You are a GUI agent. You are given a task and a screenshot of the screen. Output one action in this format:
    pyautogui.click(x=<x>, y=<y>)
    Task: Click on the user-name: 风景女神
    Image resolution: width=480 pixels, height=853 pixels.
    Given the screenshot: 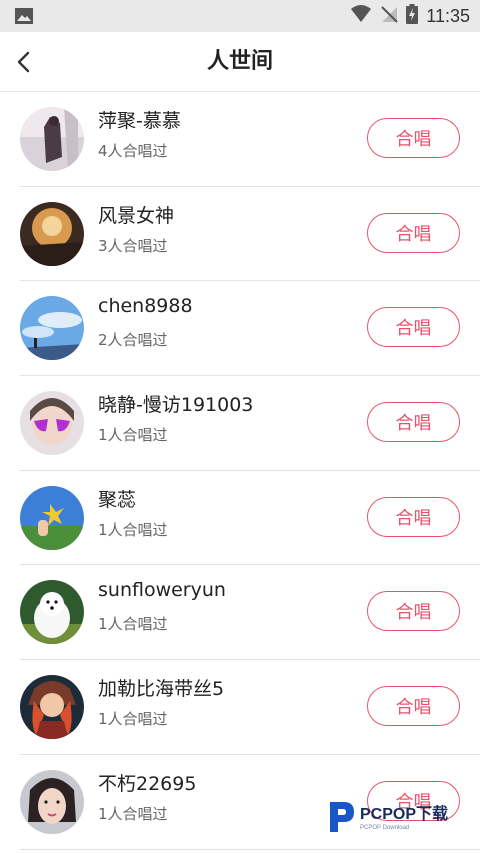 What is the action you would take?
    pyautogui.click(x=136, y=215)
    